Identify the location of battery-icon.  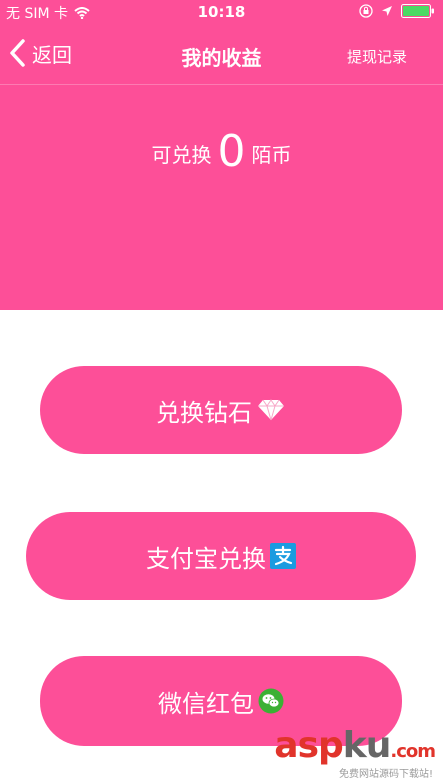
(418, 11).